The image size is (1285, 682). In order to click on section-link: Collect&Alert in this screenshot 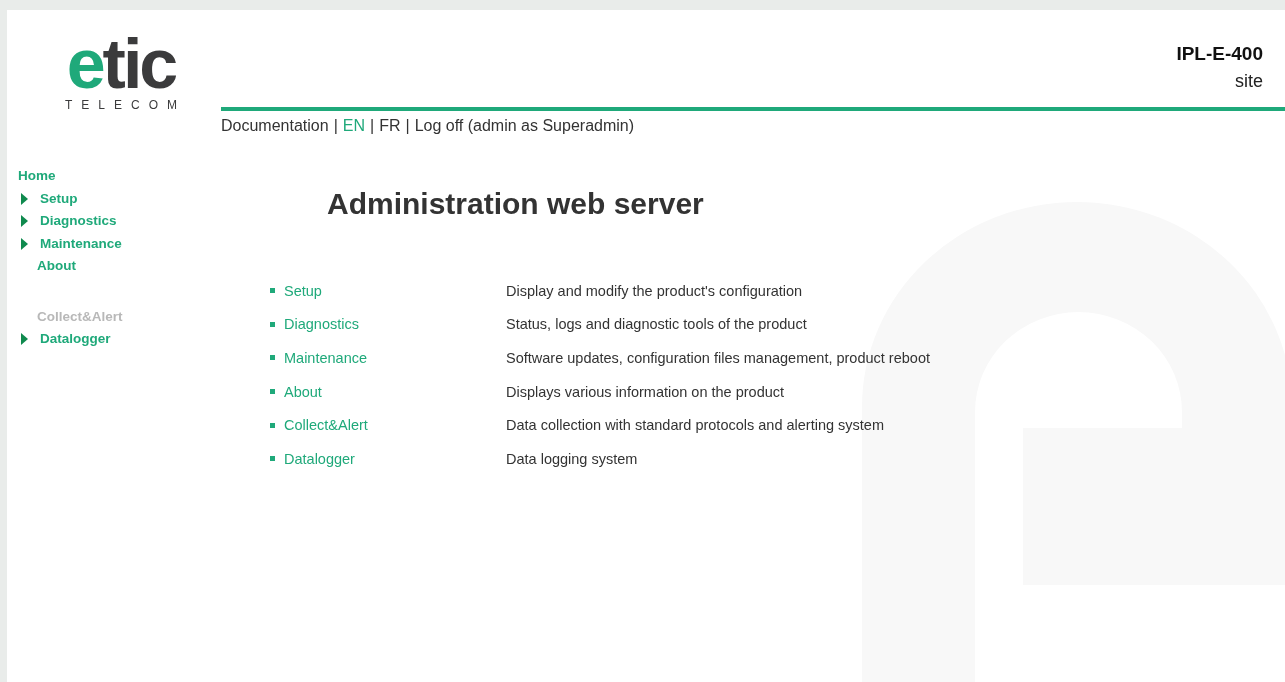, I will do `click(326, 425)`.